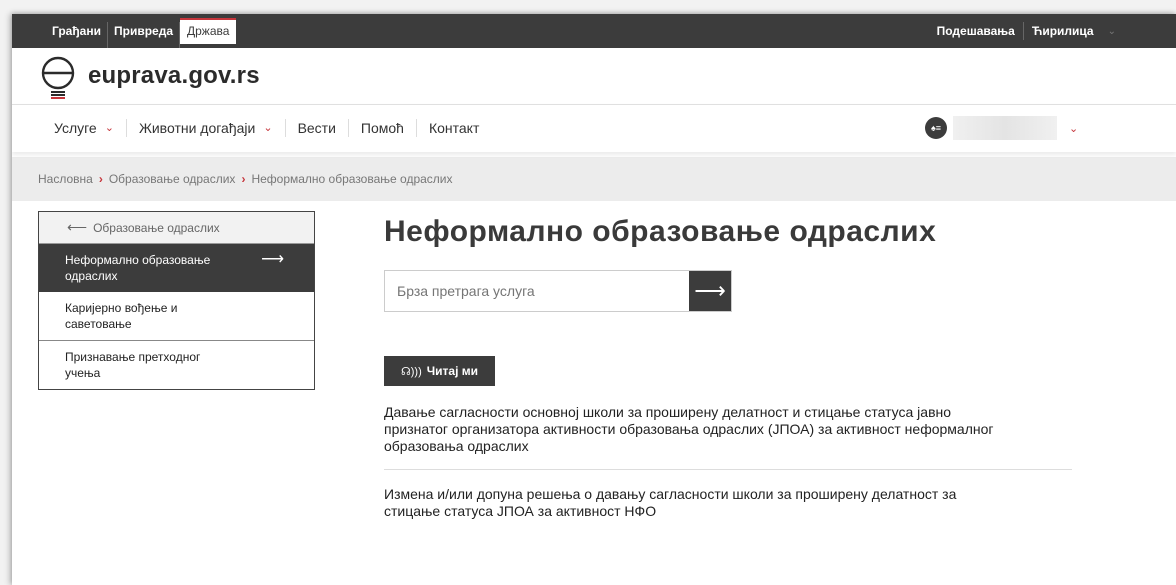  I want to click on settings-link: Подешавања, so click(976, 31).